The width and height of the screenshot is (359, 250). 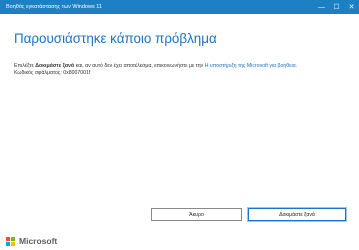 I want to click on window-controls: — ☐ ✕, so click(x=336, y=7).